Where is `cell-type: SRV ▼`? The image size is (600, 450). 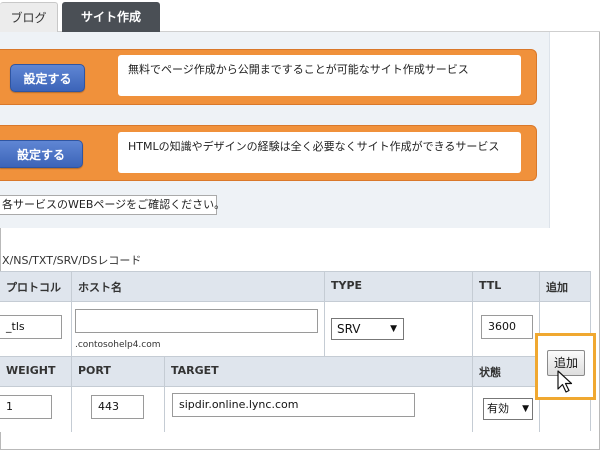 cell-type: SRV ▼ is located at coordinates (399, 329).